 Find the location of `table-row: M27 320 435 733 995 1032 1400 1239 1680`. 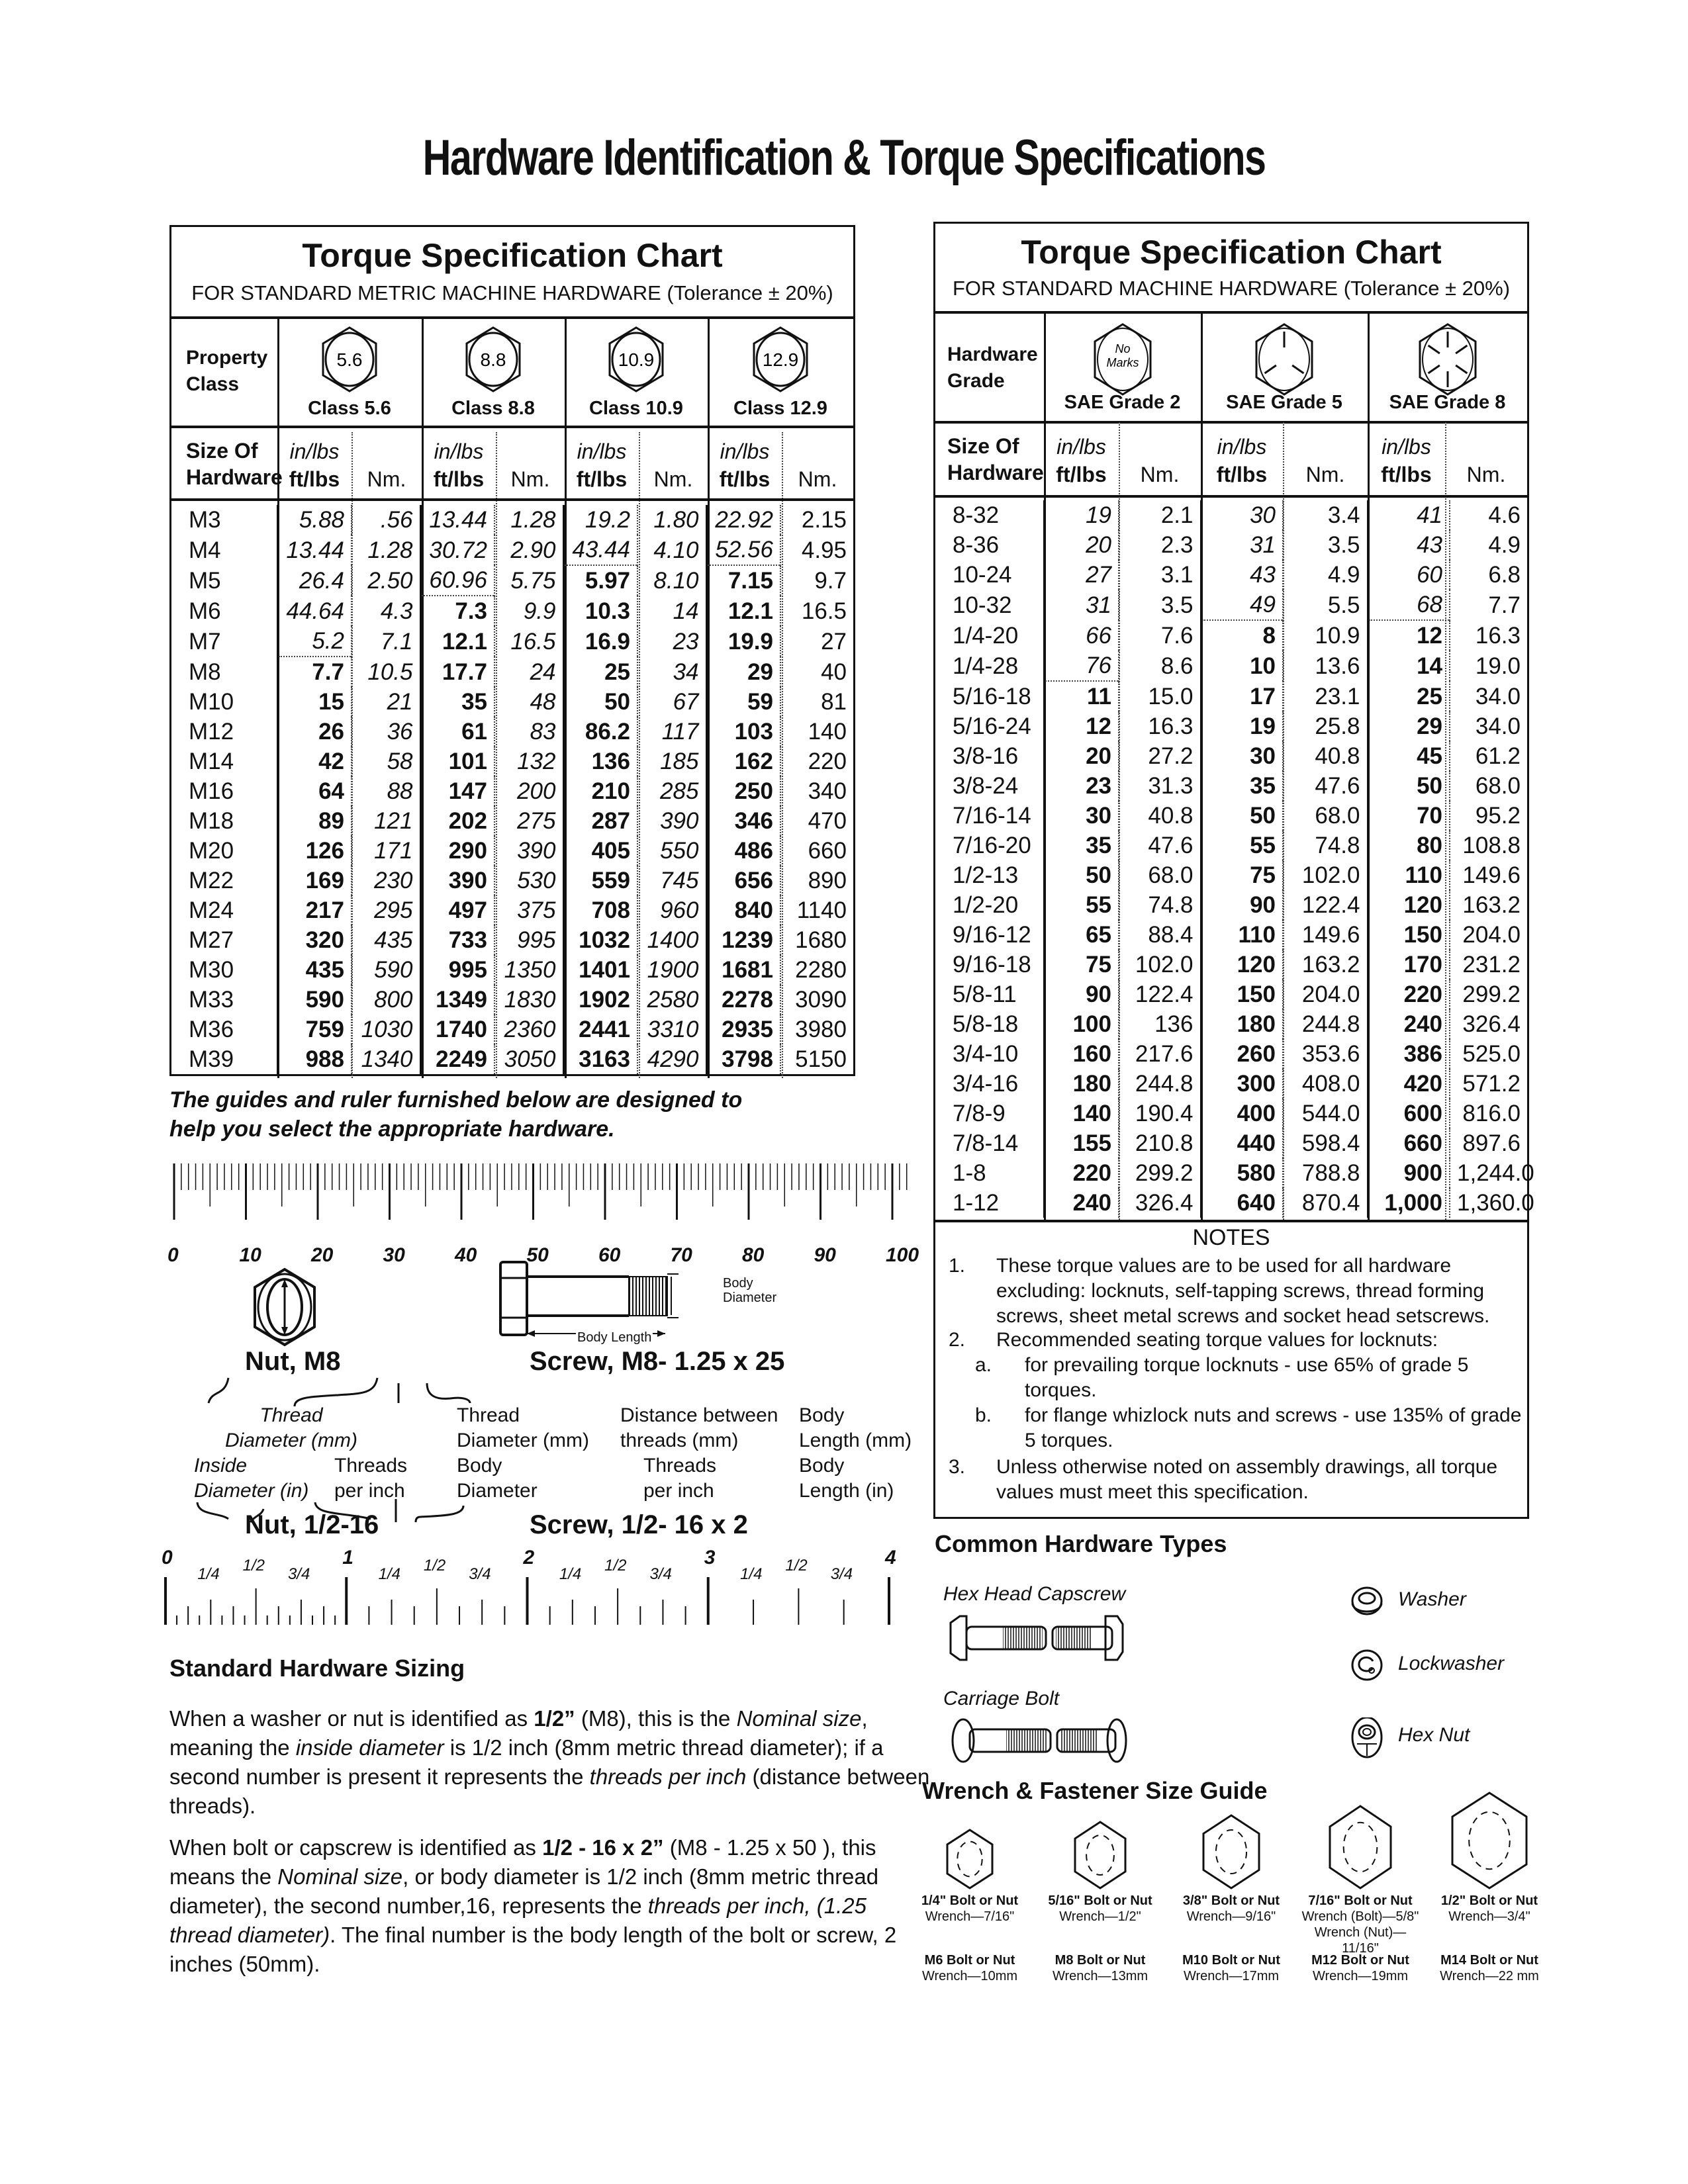

table-row: M27 320 435 733 995 1032 1400 1239 1680 is located at coordinates (512, 940).